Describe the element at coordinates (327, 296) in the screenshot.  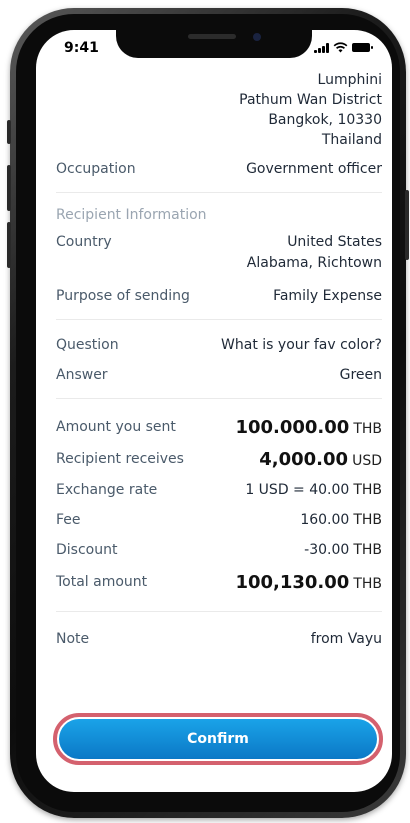
I see `purpose-value: Family Expense` at that location.